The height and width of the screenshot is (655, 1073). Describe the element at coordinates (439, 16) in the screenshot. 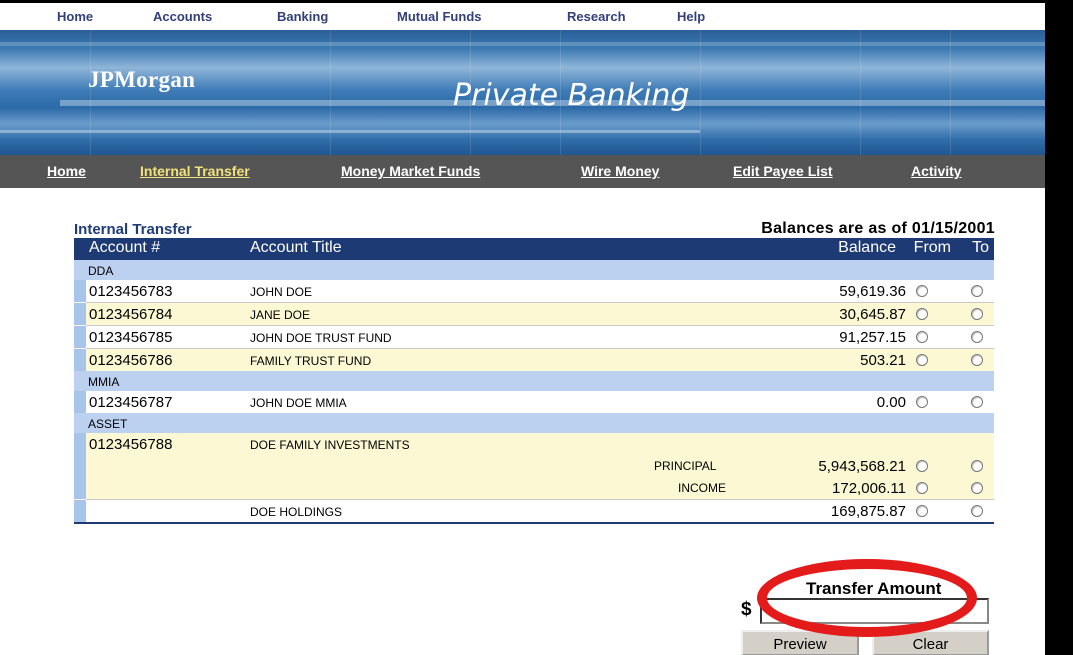

I see `top-nav-mutual-funds: Mutual Funds` at that location.